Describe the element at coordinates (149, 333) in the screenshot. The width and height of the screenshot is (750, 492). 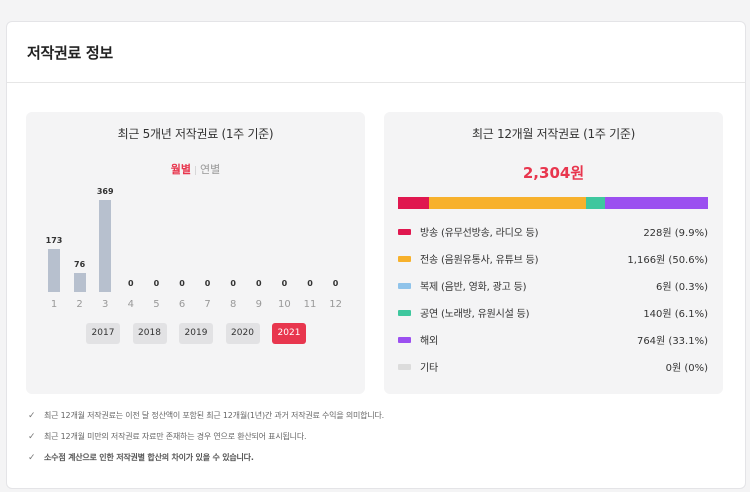
I see `year-button-2018: 2018` at that location.